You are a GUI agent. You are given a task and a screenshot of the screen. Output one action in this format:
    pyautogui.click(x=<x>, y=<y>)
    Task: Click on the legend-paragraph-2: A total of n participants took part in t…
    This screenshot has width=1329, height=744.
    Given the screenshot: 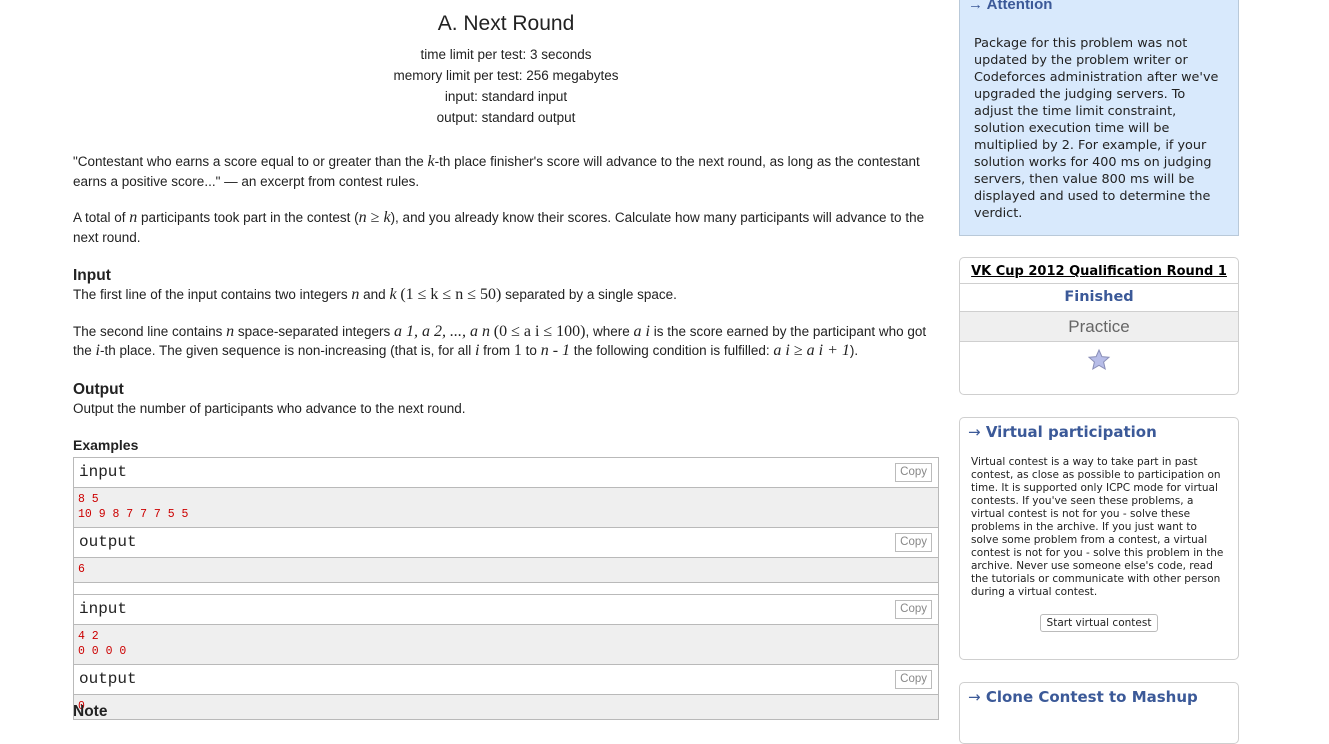 What is the action you would take?
    pyautogui.click(x=499, y=227)
    